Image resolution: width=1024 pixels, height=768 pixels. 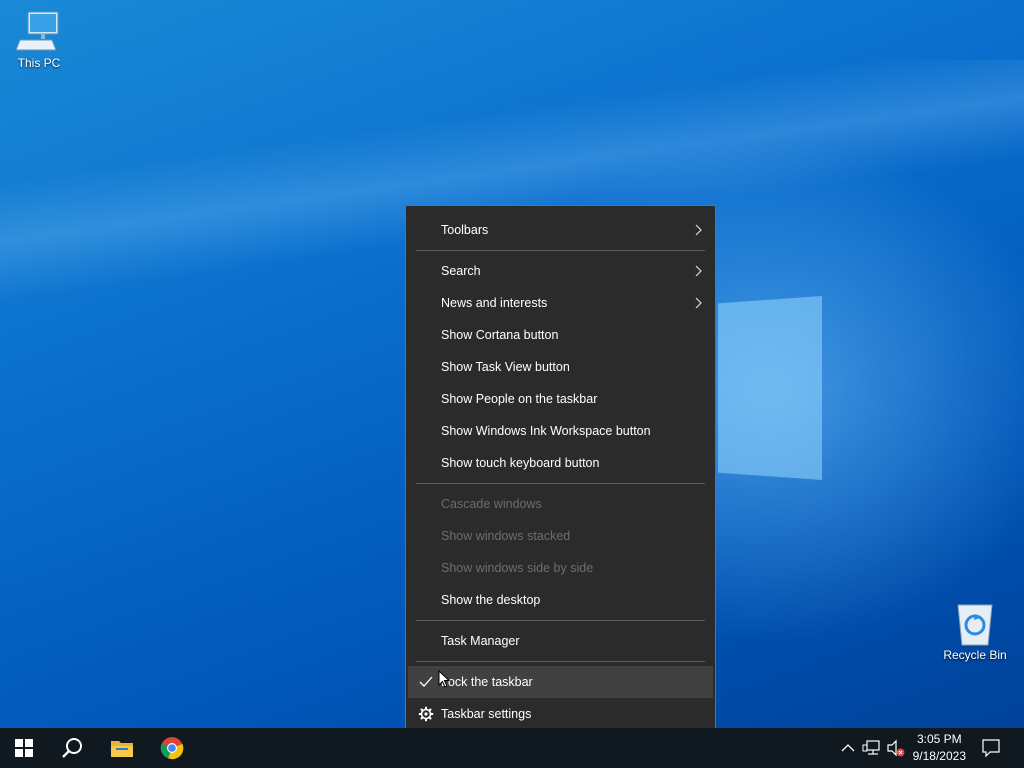 What do you see at coordinates (461, 271) in the screenshot?
I see `menu-item-label: Search` at bounding box center [461, 271].